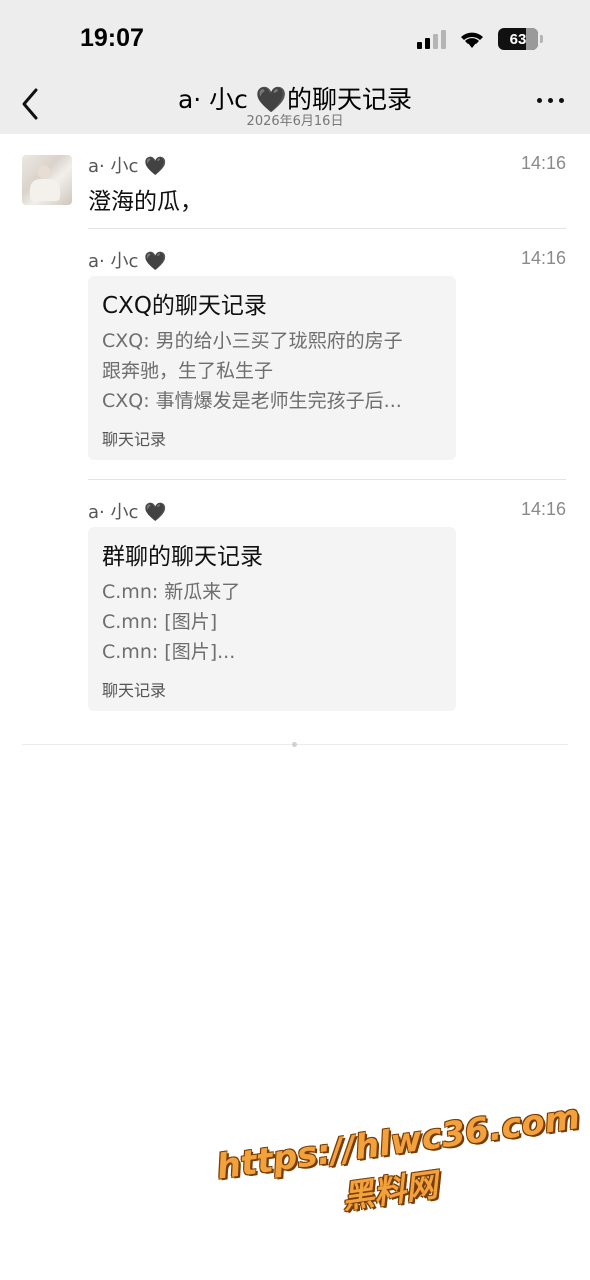 This screenshot has height=1280, width=590. Describe the element at coordinates (295, 121) in the screenshot. I see `page-subtitle-date: 2026年6月16日` at that location.